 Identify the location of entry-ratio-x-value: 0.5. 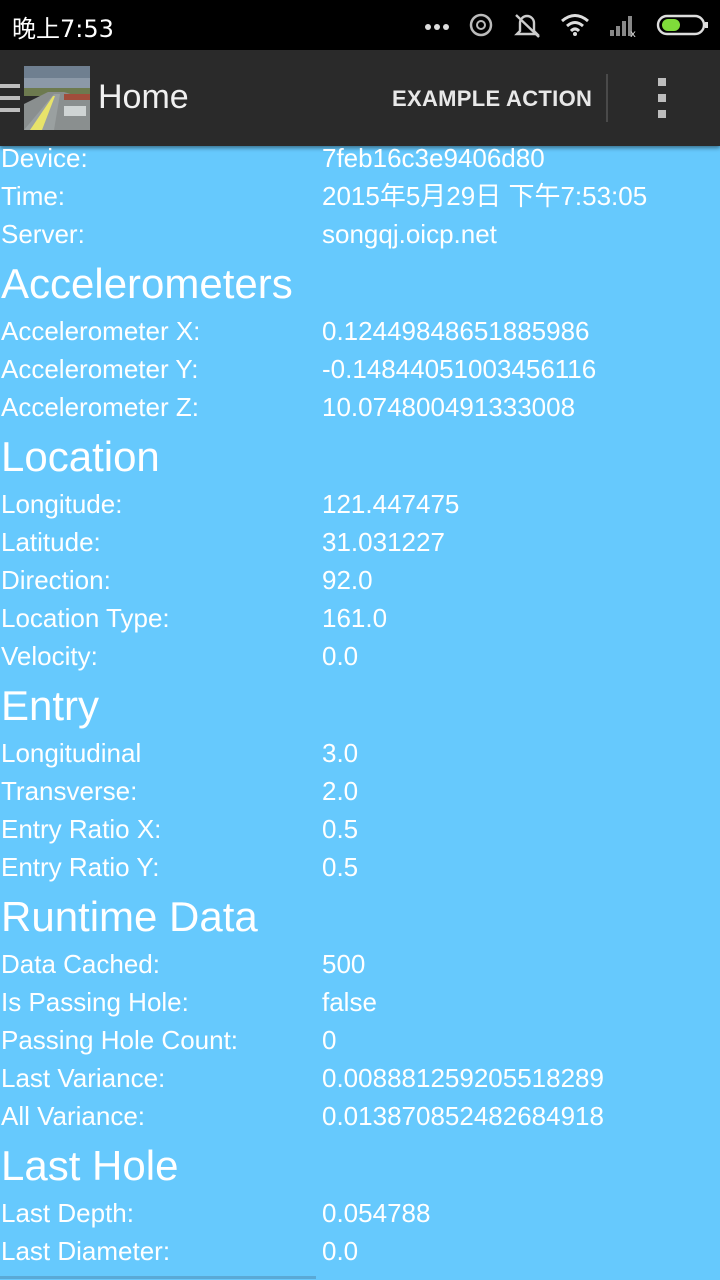
(340, 829).